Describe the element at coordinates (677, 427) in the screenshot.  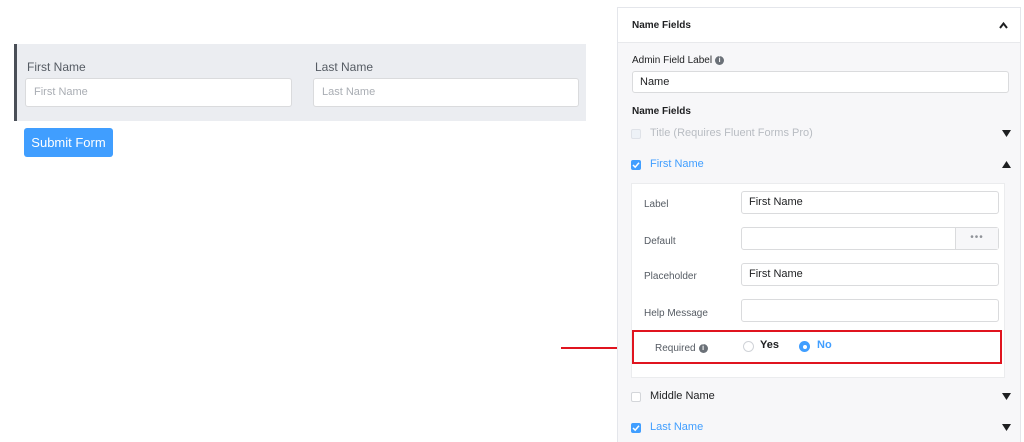
I see `option-last-name-label: Last Name` at that location.